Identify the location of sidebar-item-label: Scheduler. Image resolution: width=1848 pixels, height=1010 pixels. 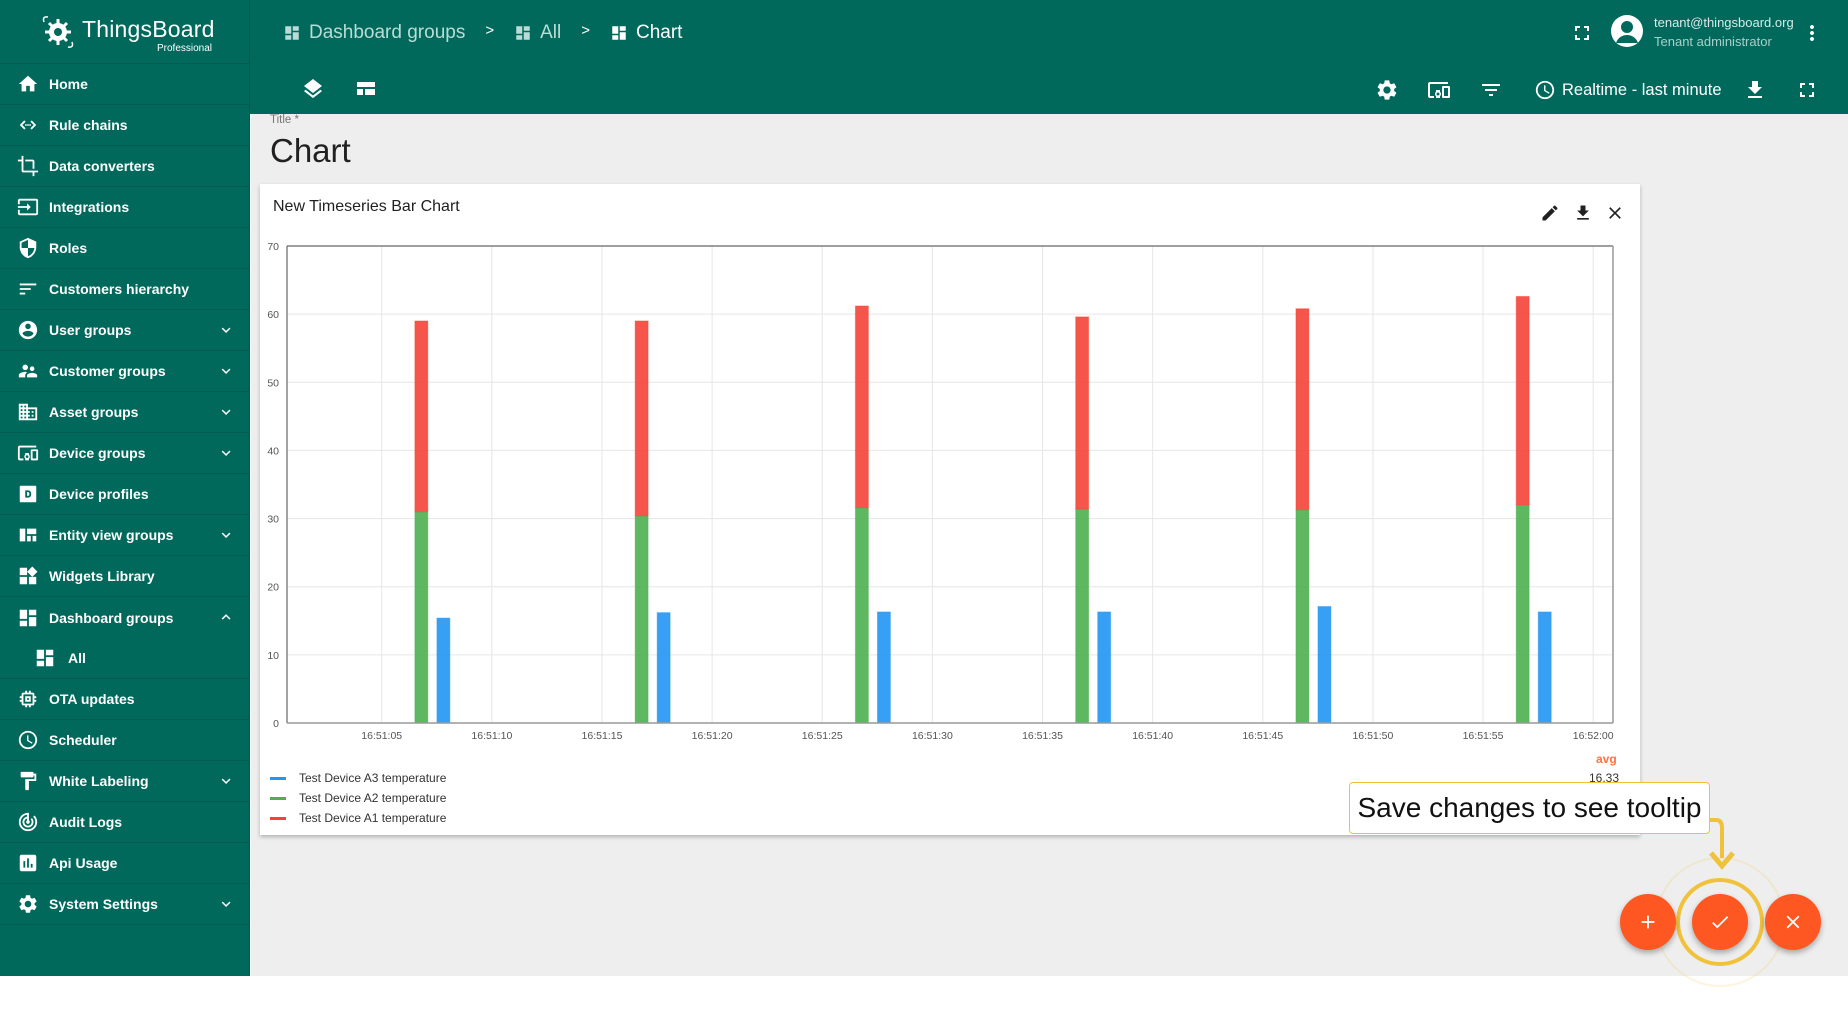
(83, 740).